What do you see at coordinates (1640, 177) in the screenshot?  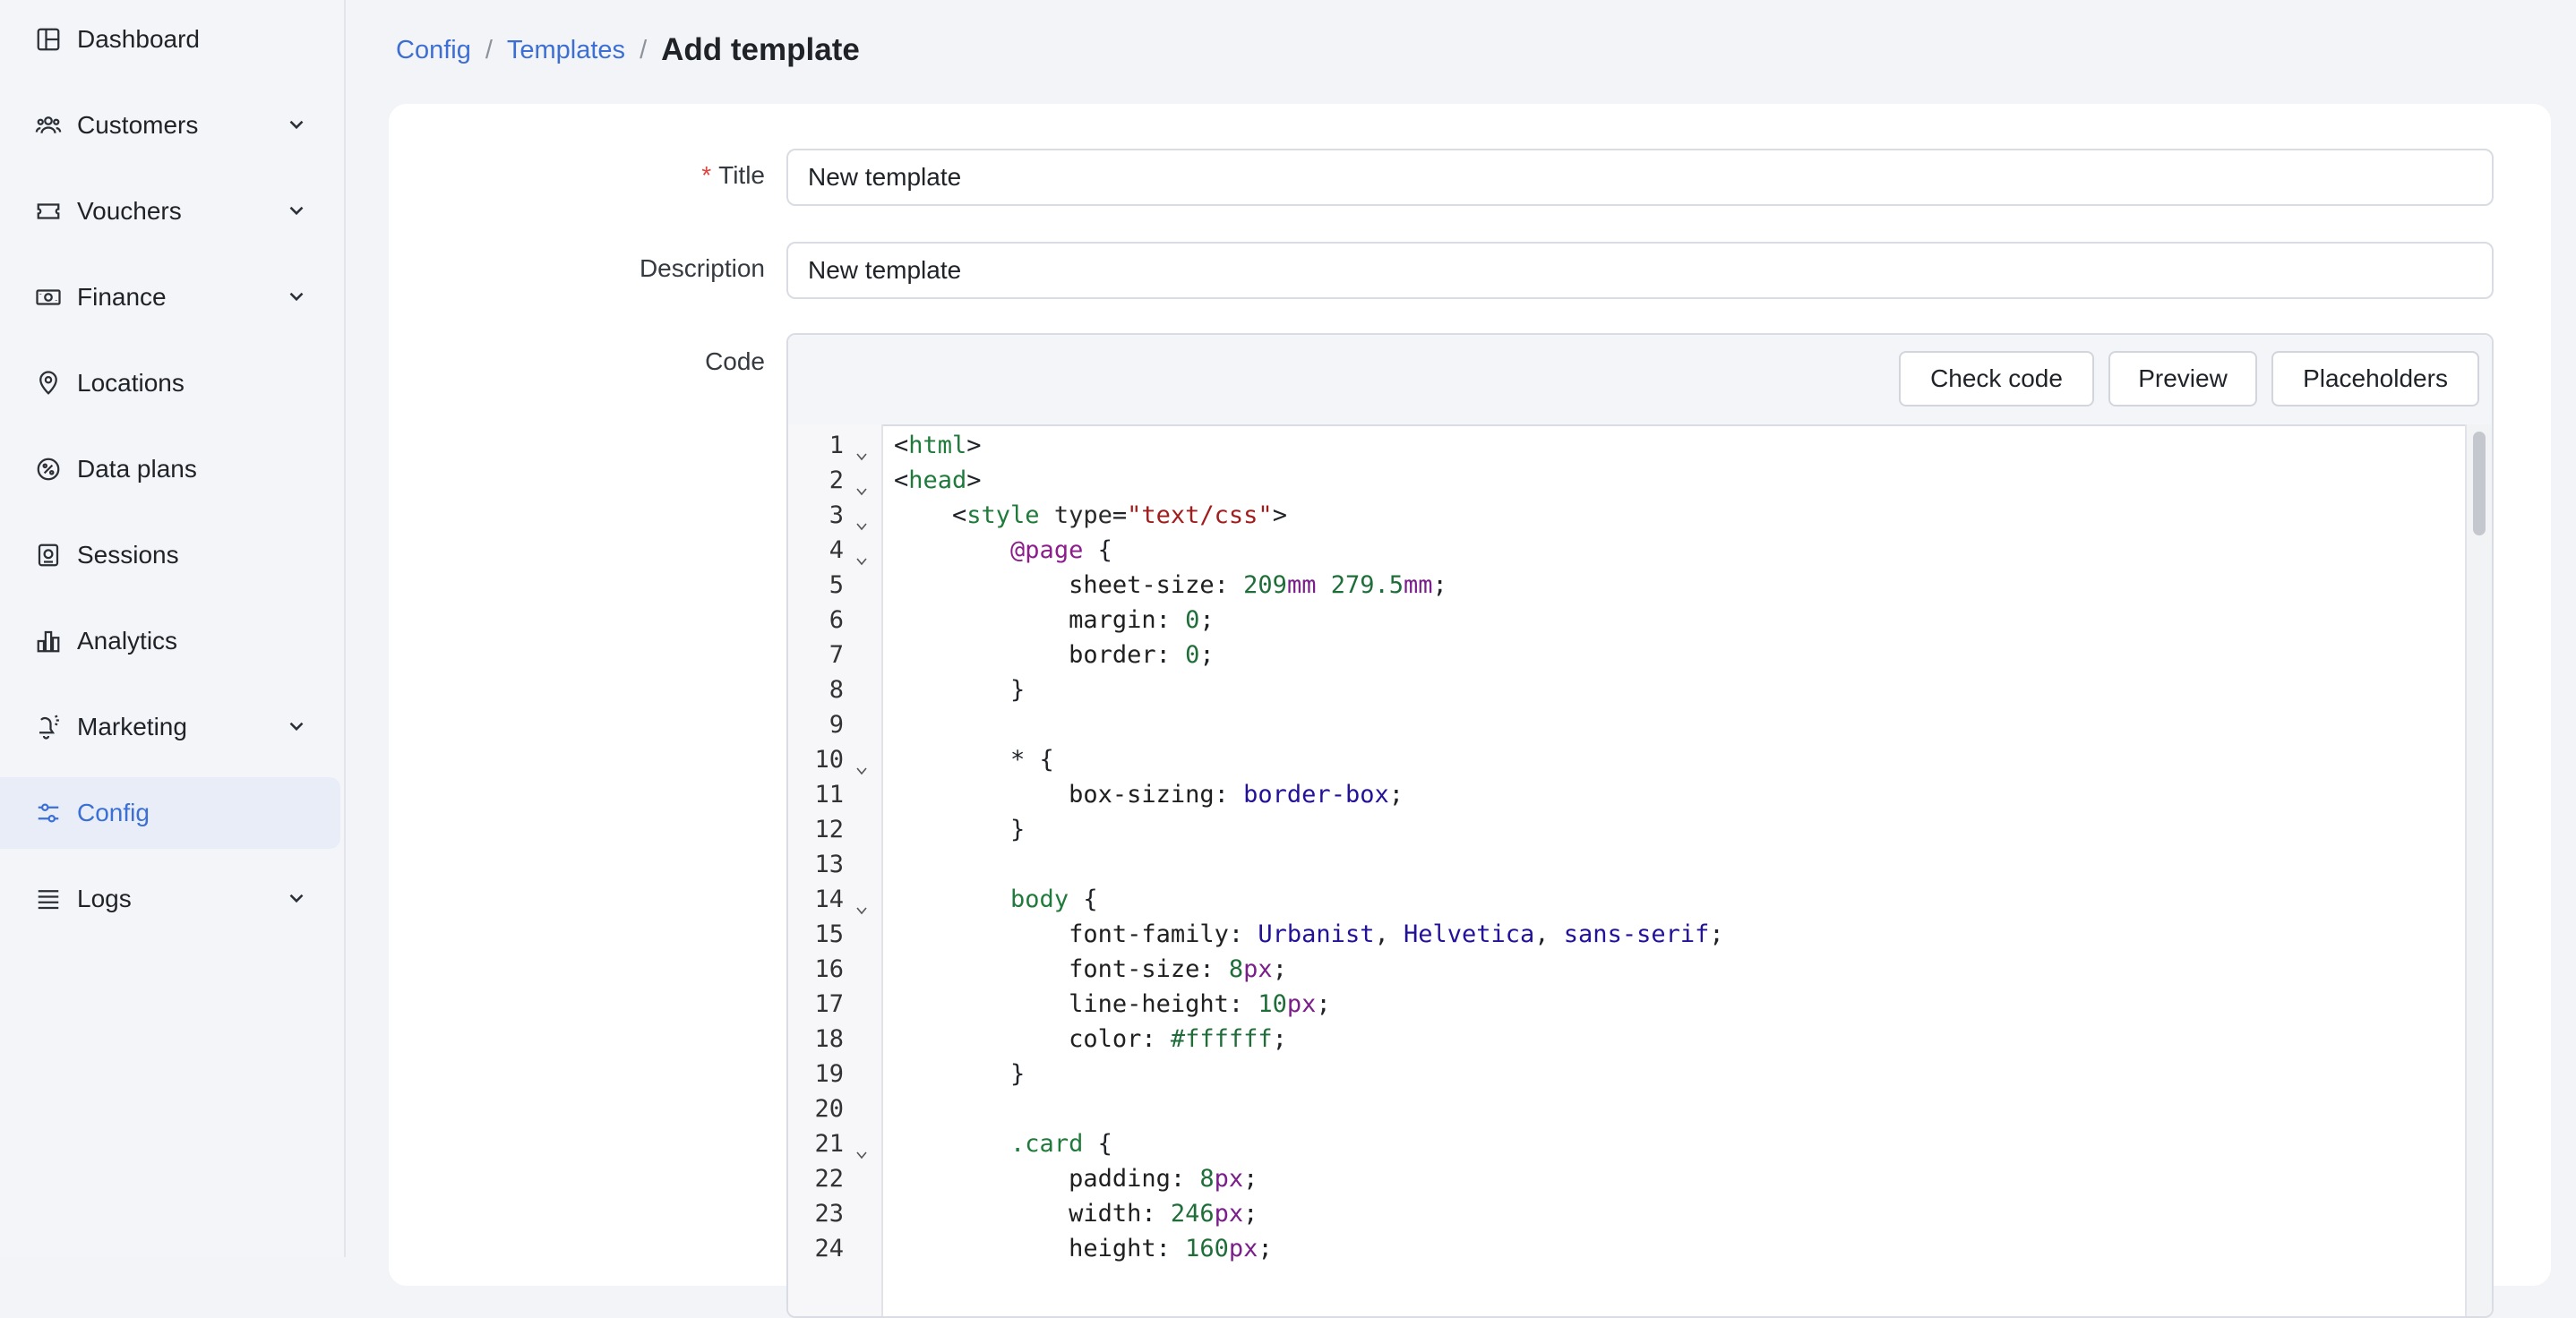 I see `title-input` at bounding box center [1640, 177].